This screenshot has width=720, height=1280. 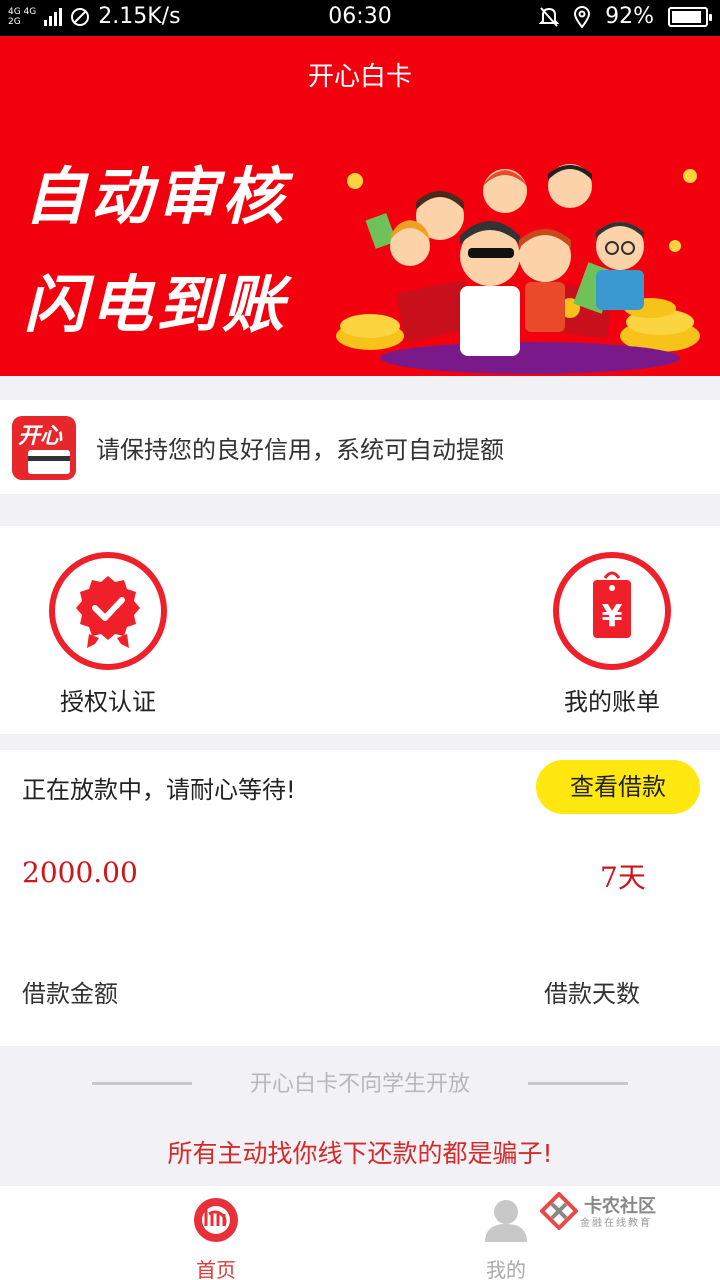 What do you see at coordinates (360, 1116) in the screenshot?
I see `footer-notes: 开心白卡不向学生开放 所有主动找你线下还款的都是骗子!` at bounding box center [360, 1116].